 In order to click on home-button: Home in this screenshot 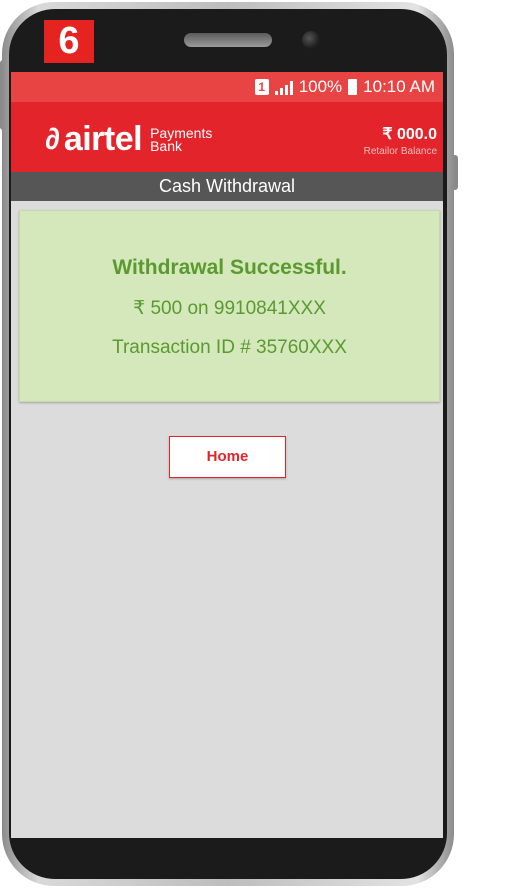, I will do `click(227, 457)`.